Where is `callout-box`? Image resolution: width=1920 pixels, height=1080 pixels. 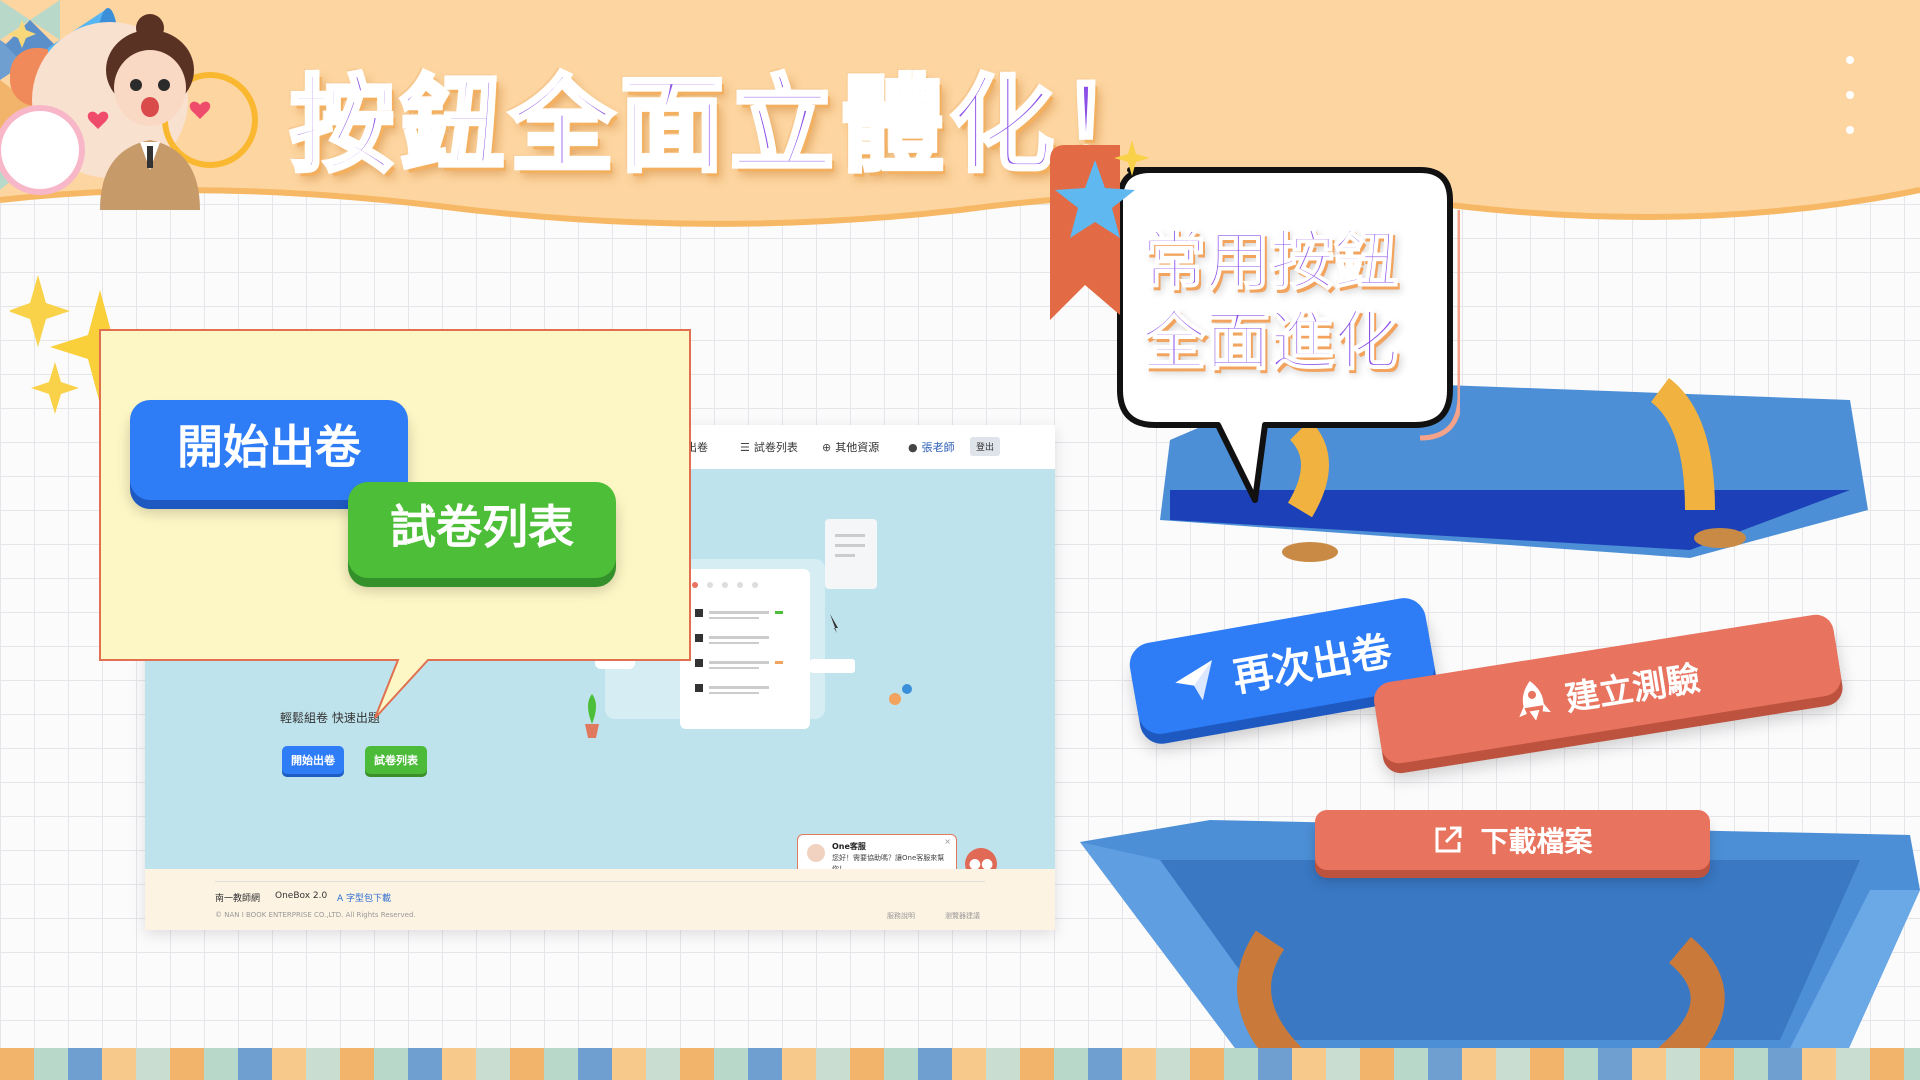 callout-box is located at coordinates (395, 524).